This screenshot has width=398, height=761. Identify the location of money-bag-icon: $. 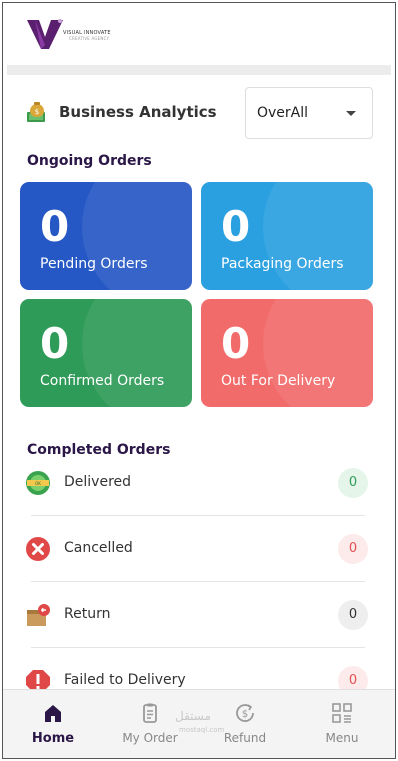
(36, 112).